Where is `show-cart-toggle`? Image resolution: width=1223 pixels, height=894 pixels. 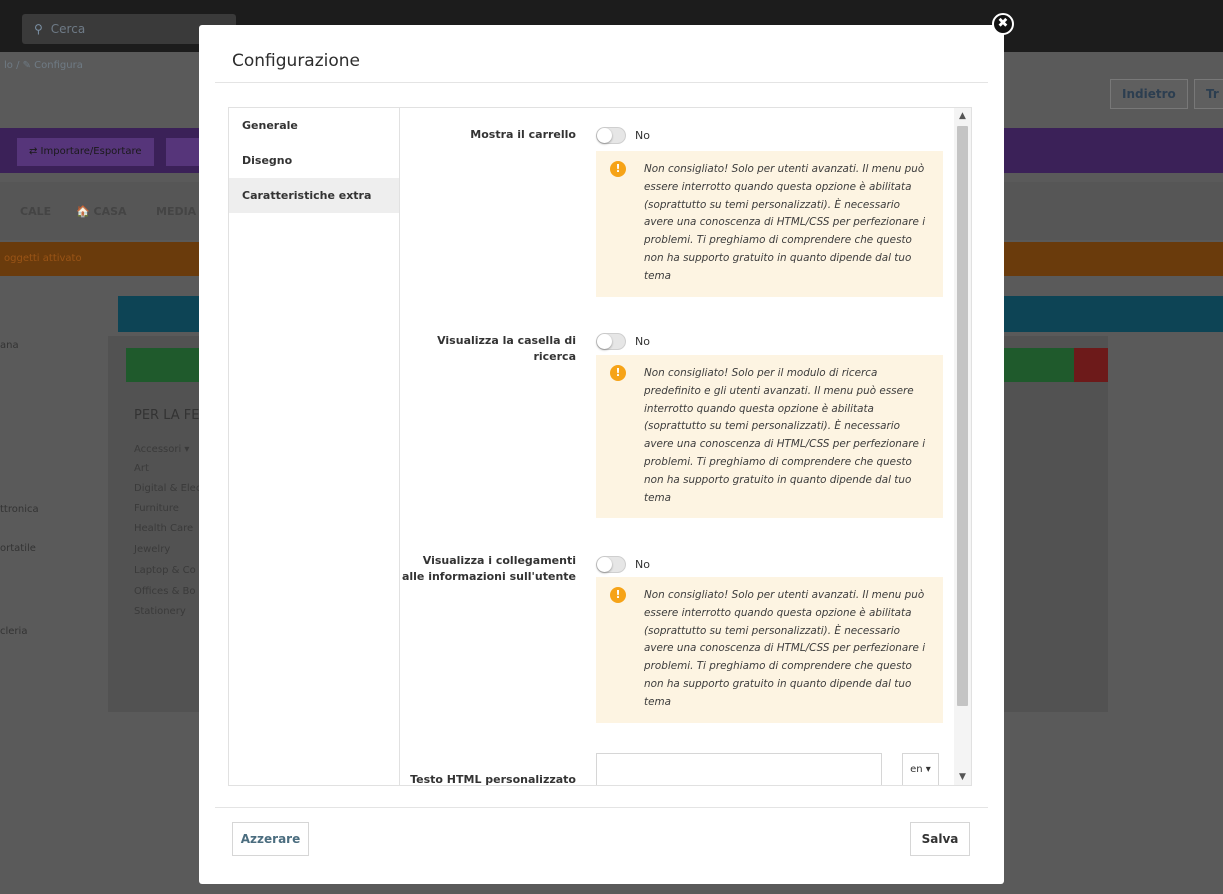 show-cart-toggle is located at coordinates (611, 135).